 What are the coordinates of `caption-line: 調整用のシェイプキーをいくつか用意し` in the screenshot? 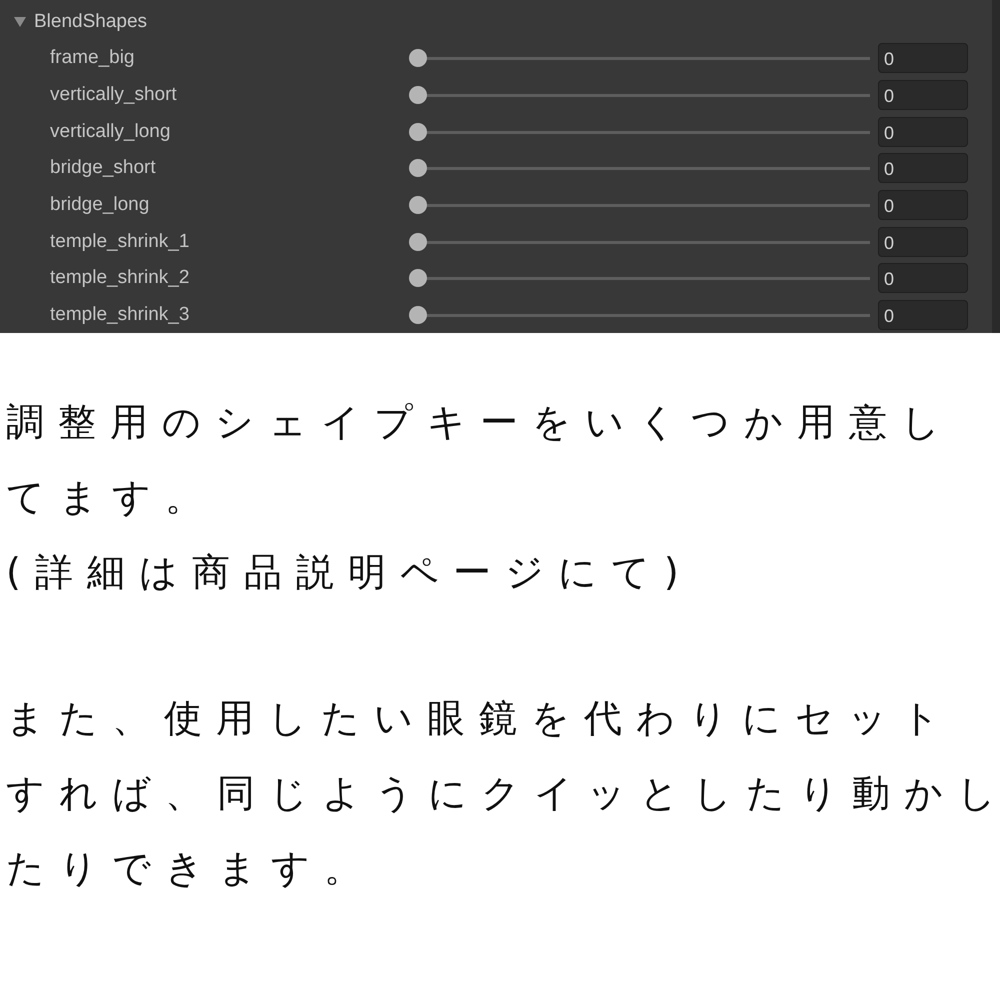 It's located at (480, 422).